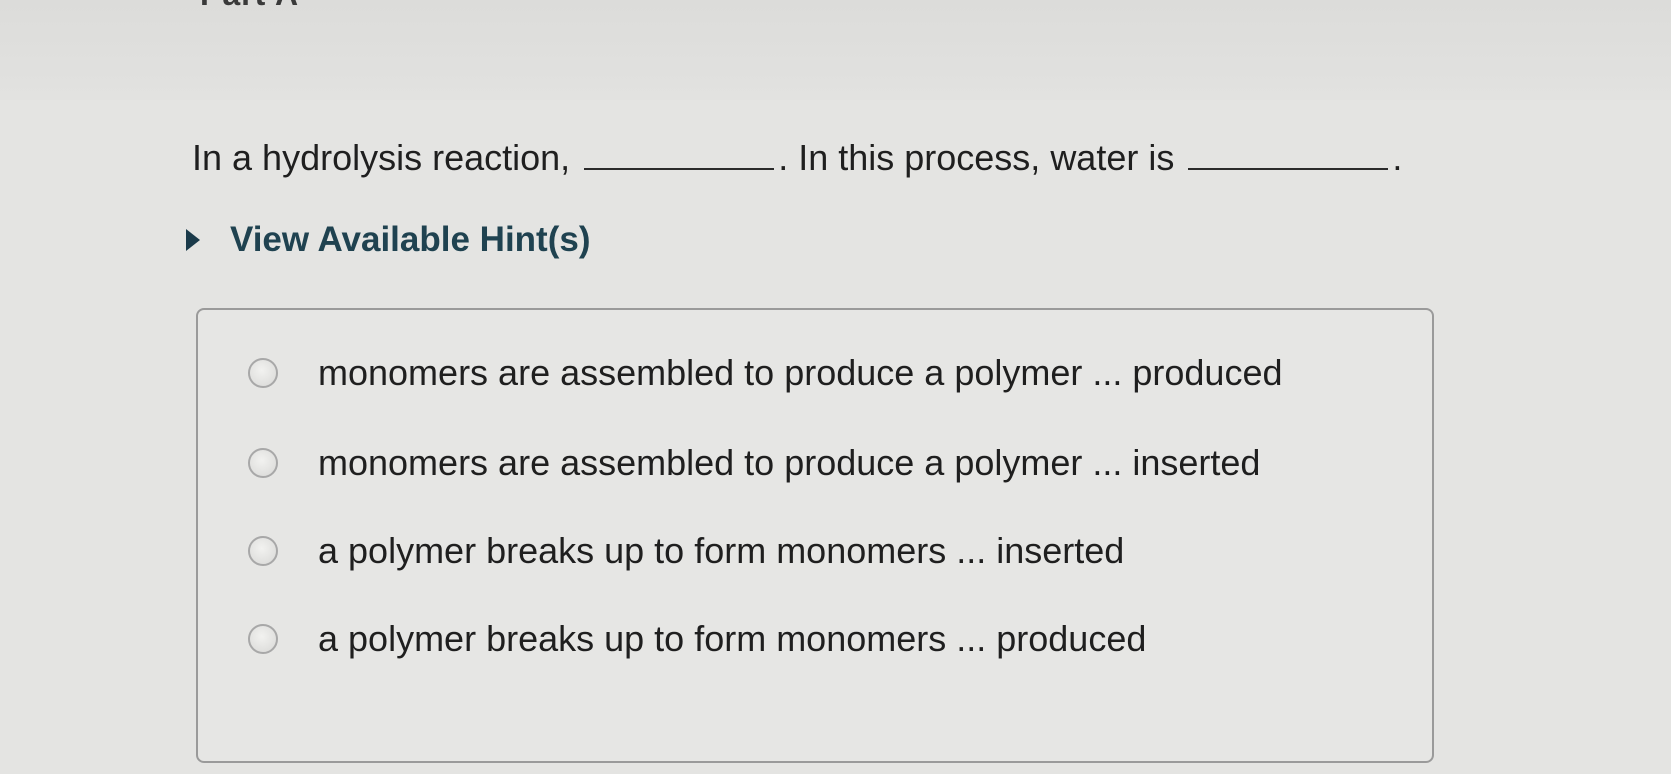 Image resolution: width=1671 pixels, height=774 pixels. What do you see at coordinates (976, 157) in the screenshot?
I see `question-middle: . In this process, water is` at bounding box center [976, 157].